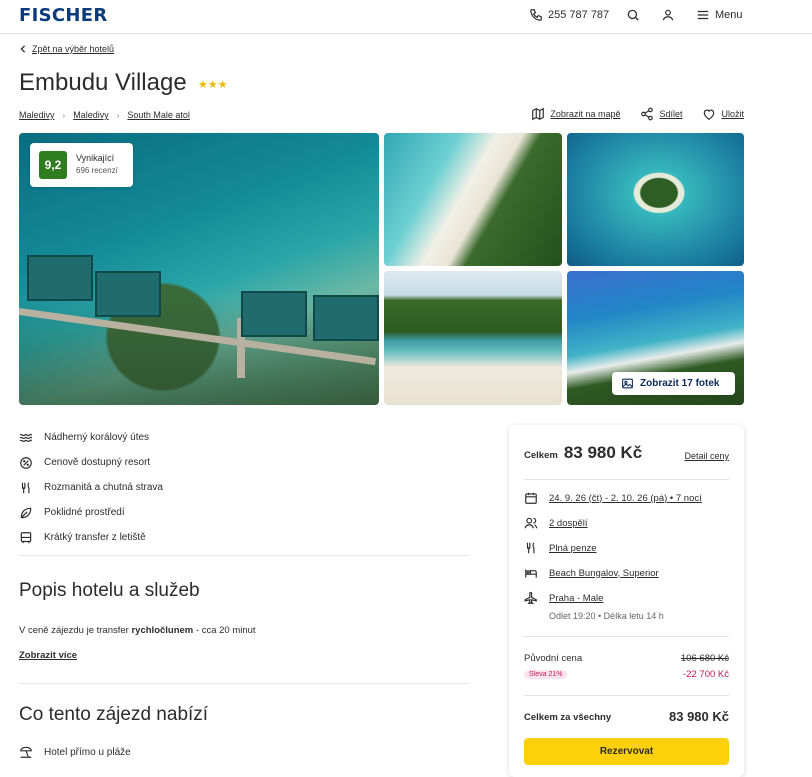  What do you see at coordinates (26, 438) in the screenshot?
I see `waves-icon` at bounding box center [26, 438].